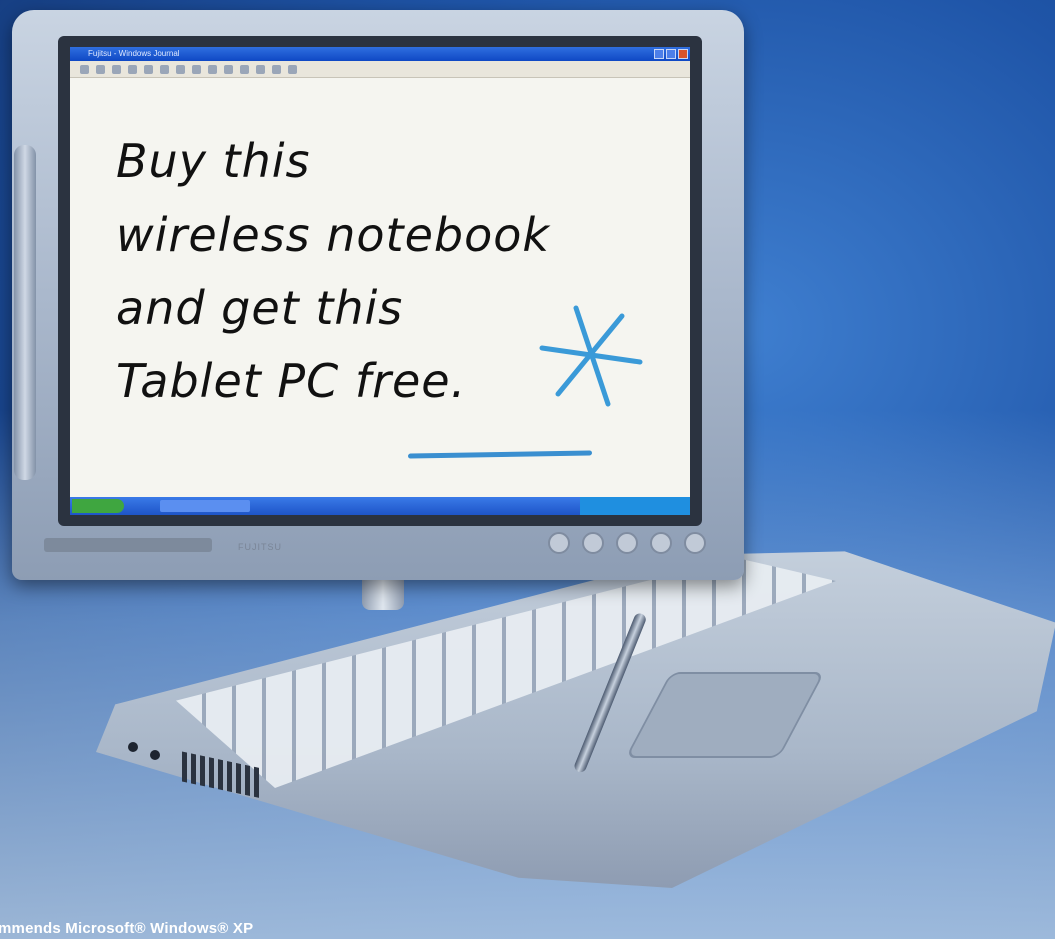  What do you see at coordinates (213, 161) in the screenshot?
I see `handwriting-line: Buy this` at bounding box center [213, 161].